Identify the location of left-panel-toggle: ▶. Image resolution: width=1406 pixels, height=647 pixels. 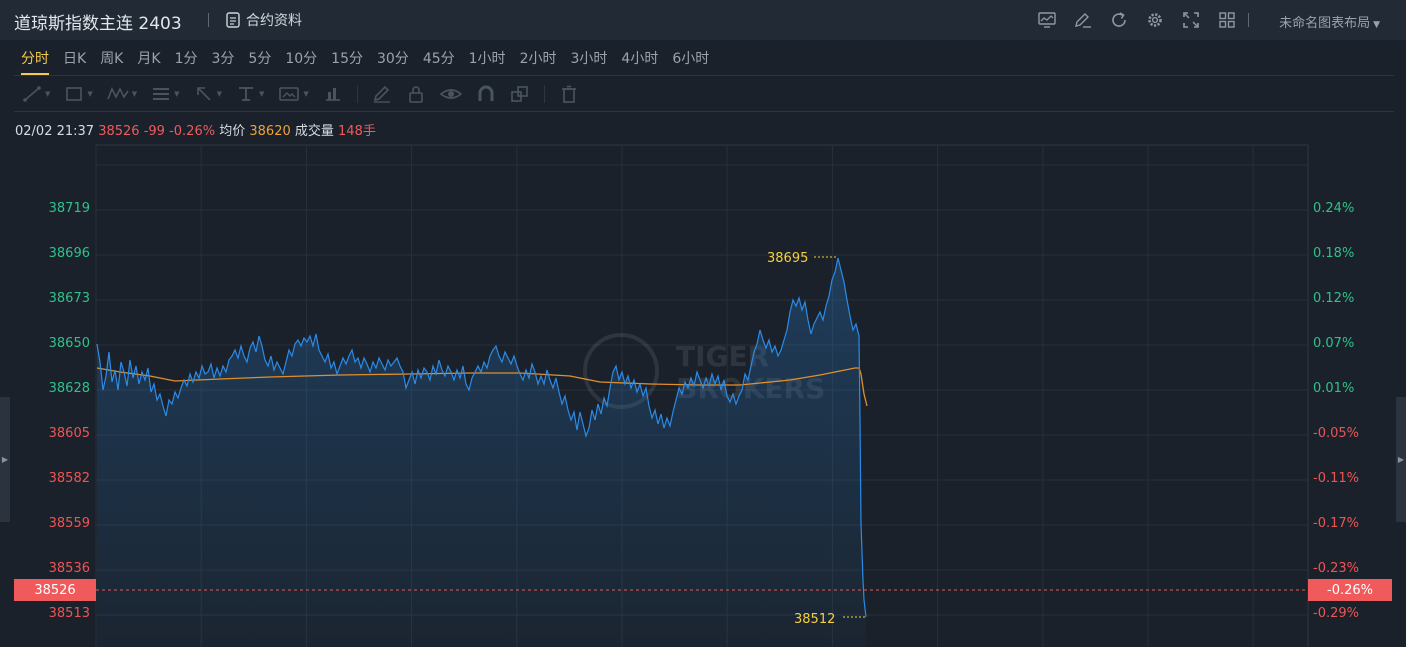
(5, 459).